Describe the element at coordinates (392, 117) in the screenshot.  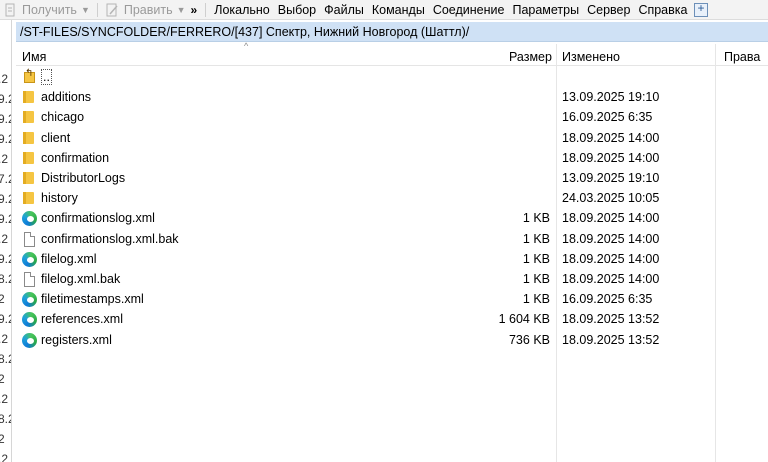
I see `file-row: chicago 16.09.2025 6:35` at that location.